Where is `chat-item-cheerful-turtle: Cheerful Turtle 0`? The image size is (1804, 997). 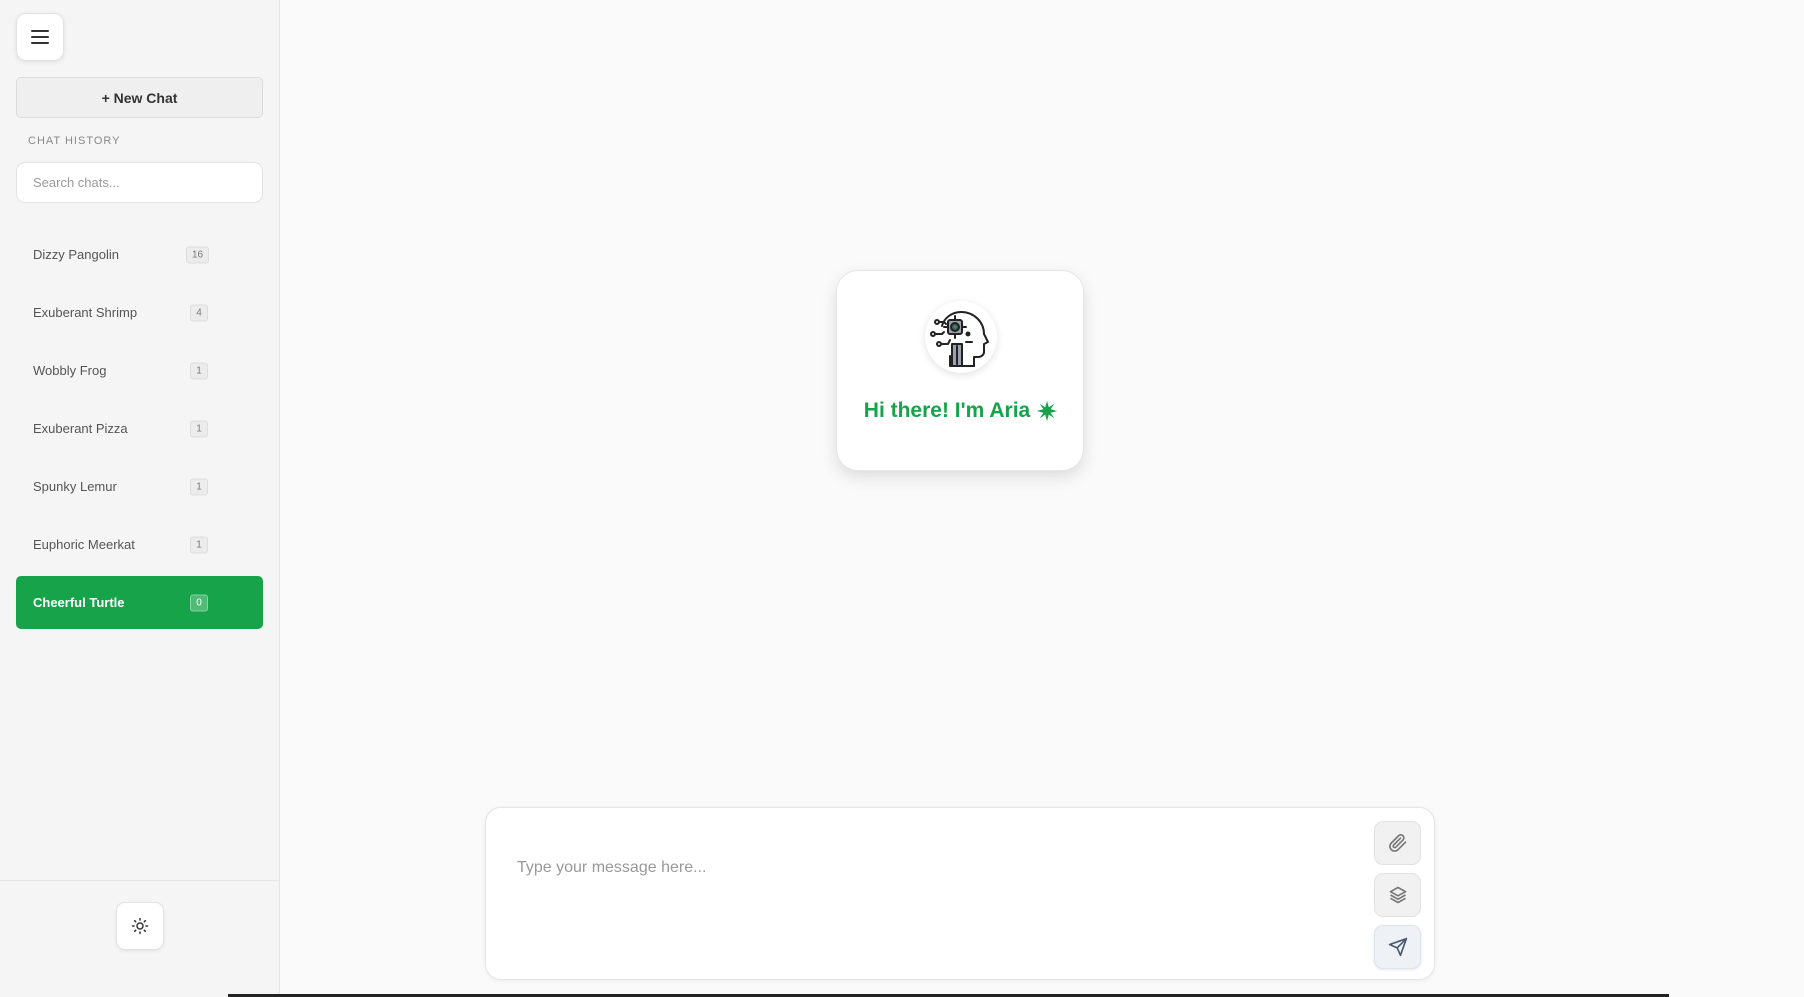 chat-item-cheerful-turtle: Cheerful Turtle 0 is located at coordinates (139, 602).